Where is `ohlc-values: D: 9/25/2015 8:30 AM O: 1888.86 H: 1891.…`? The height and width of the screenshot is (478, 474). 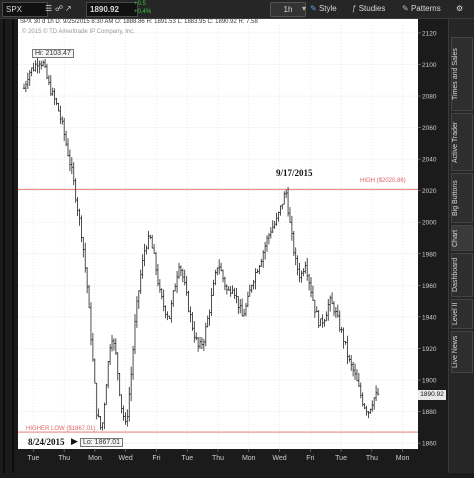
ohlc-values: D: 9/25/2015 8:30 AM O: 1888.86 H: 1891.… is located at coordinates (156, 22).